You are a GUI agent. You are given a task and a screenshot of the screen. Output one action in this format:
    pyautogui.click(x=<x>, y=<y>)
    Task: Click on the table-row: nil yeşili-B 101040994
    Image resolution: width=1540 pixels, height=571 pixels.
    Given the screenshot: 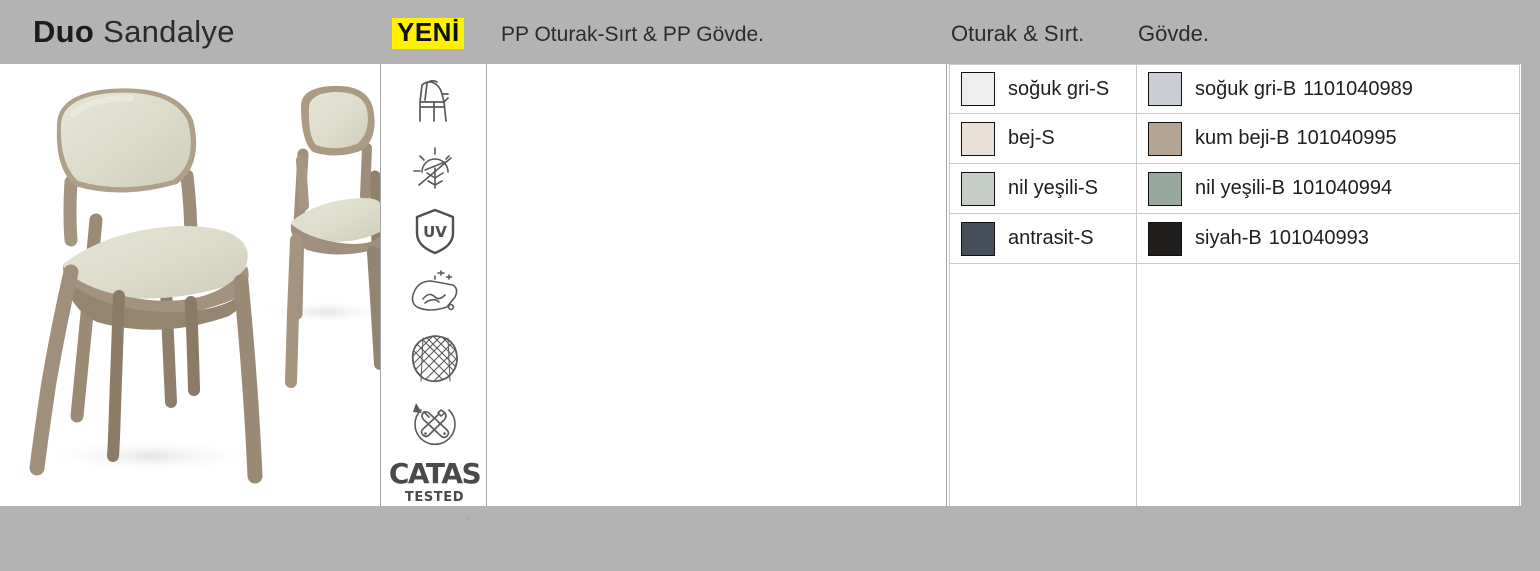 What is the action you would take?
    pyautogui.click(x=1328, y=189)
    